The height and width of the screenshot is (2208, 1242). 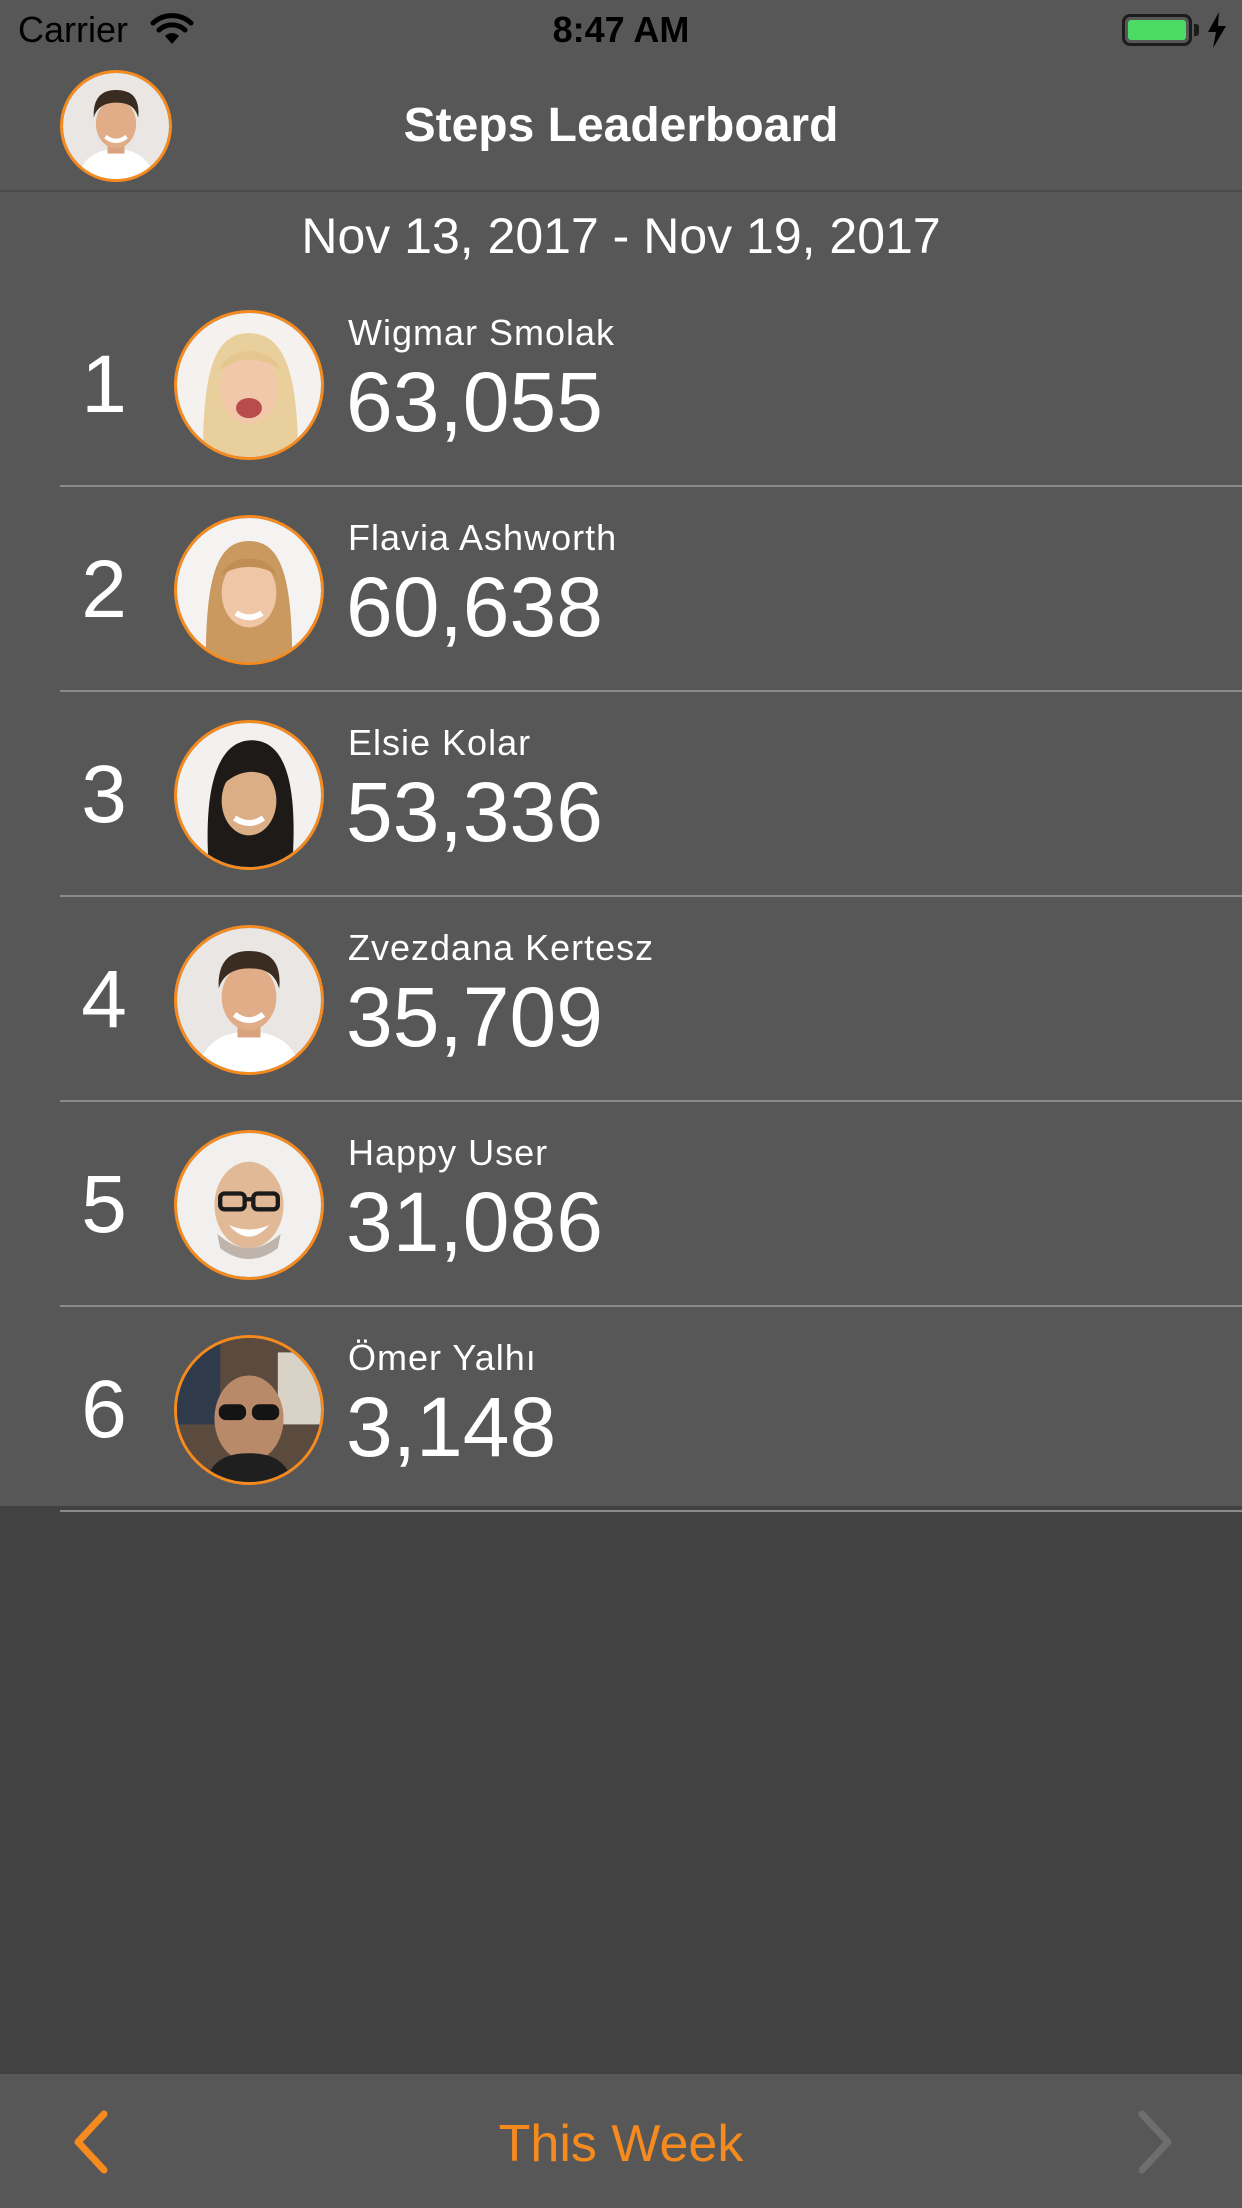 I want to click on leaderboard-row: 5 Happy User 31,086, so click(x=621, y=1204).